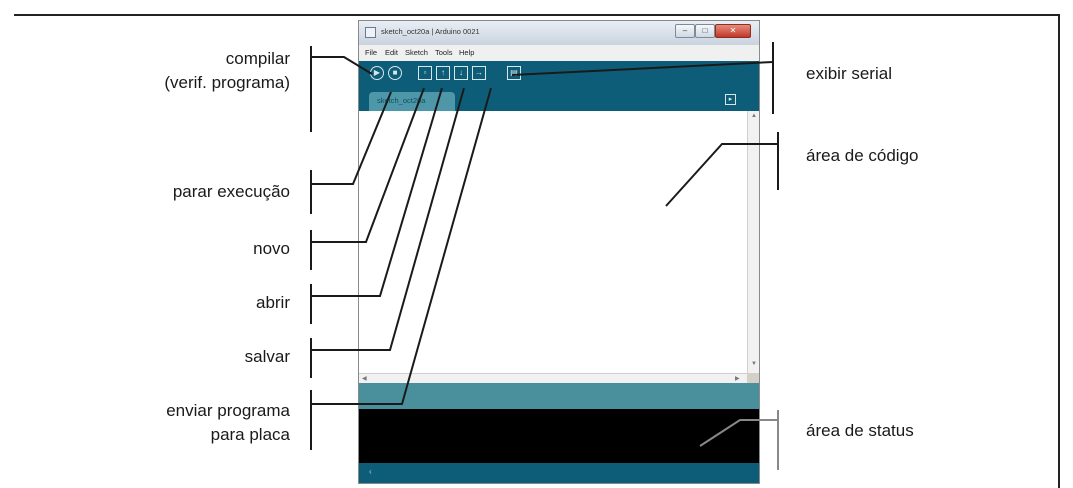 Image resolution: width=1073 pixels, height=488 pixels. Describe the element at coordinates (860, 430) in the screenshot. I see `label-area-de-status: área de status` at that location.